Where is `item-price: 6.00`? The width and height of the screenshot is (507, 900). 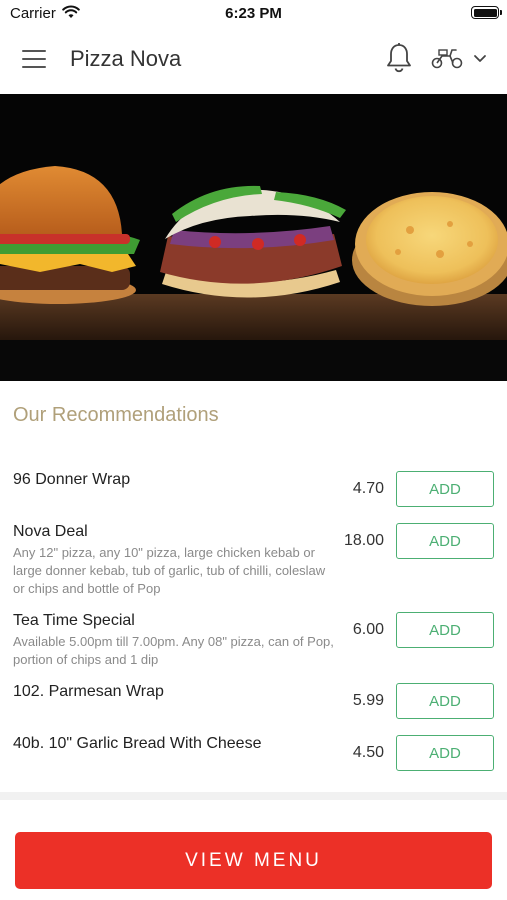 item-price: 6.00 is located at coordinates (368, 629).